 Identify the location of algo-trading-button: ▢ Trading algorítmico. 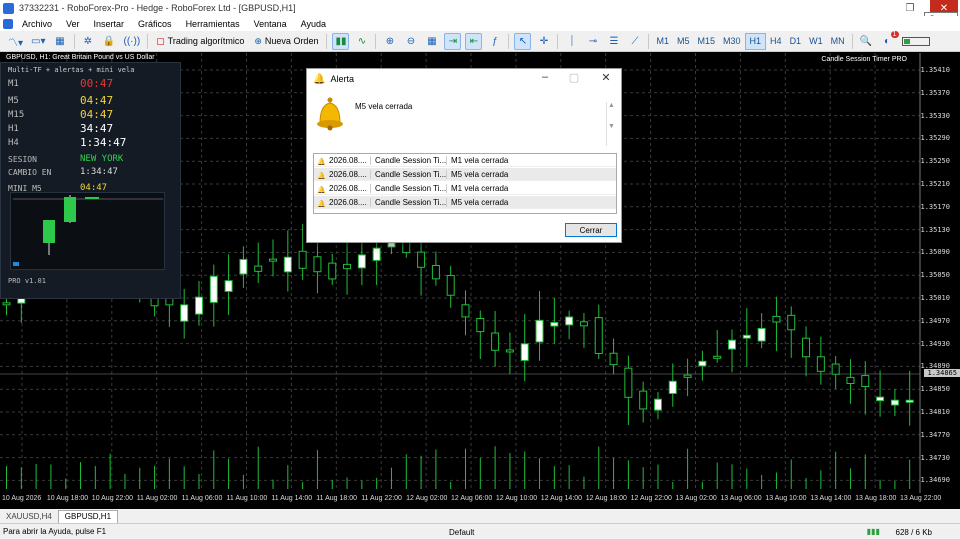
(200, 41).